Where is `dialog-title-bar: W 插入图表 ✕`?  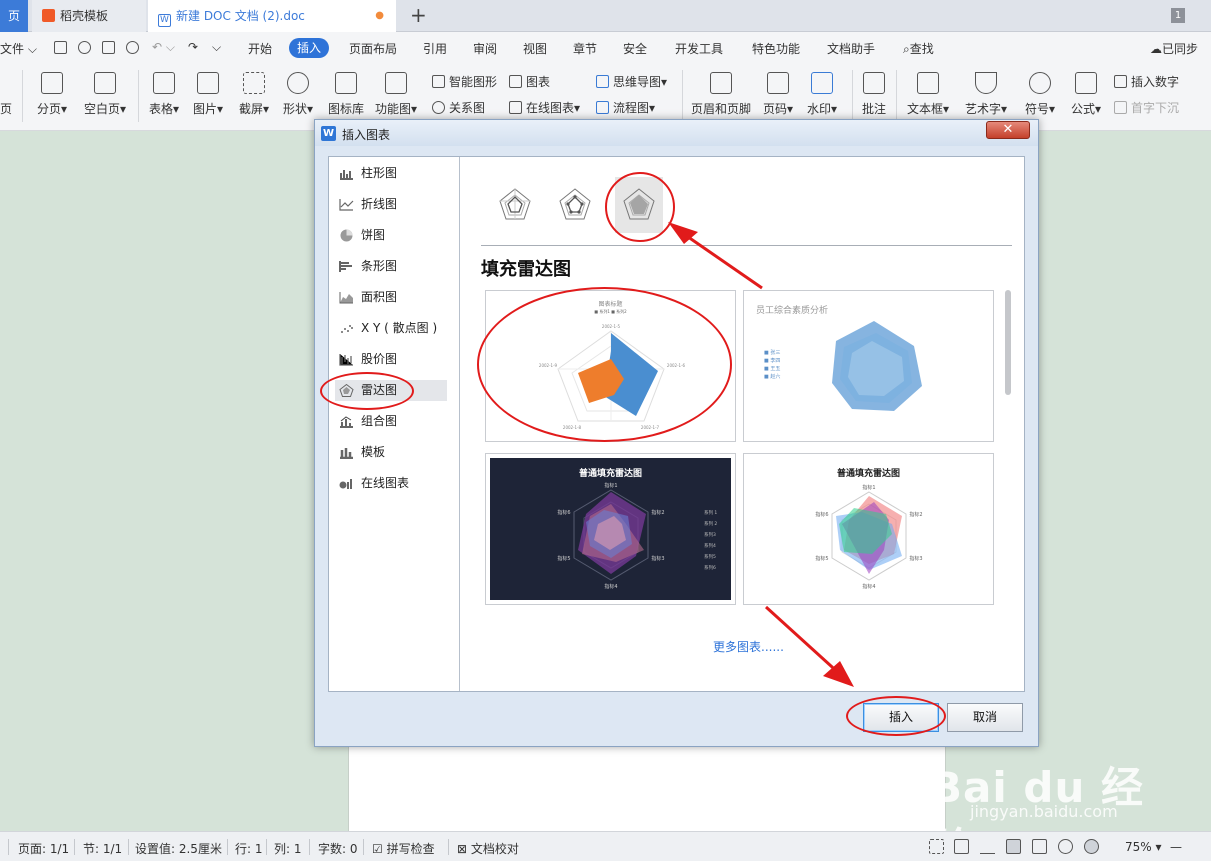 dialog-title-bar: W 插入图表 ✕ is located at coordinates (676, 133).